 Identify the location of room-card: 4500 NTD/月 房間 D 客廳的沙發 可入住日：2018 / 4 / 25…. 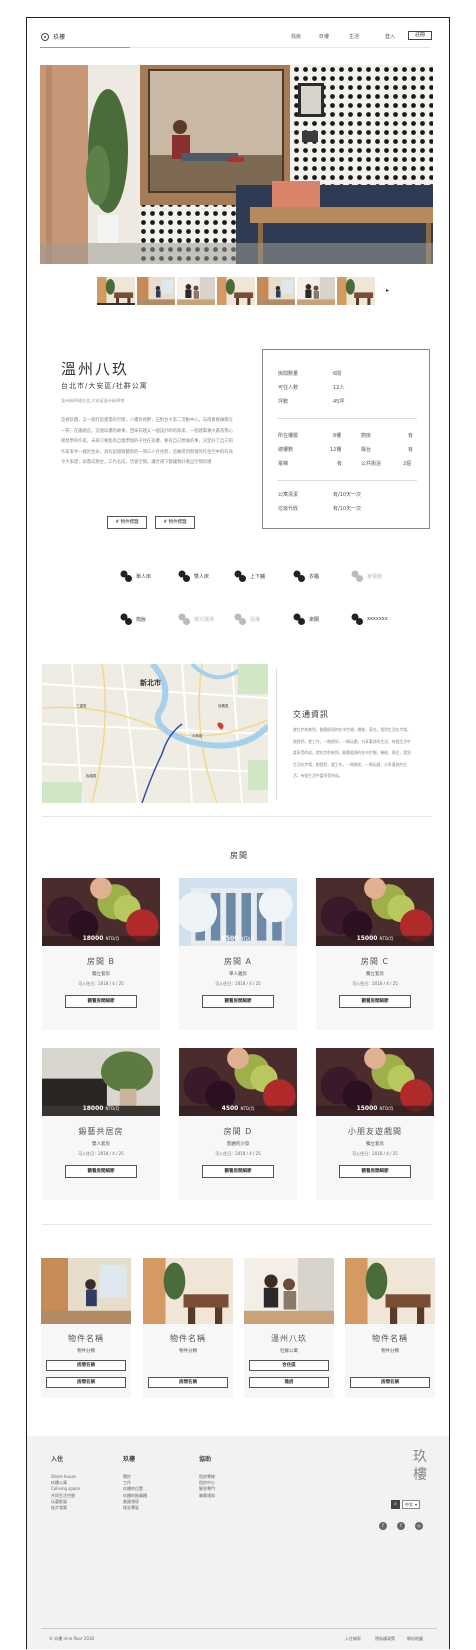
(238, 1124).